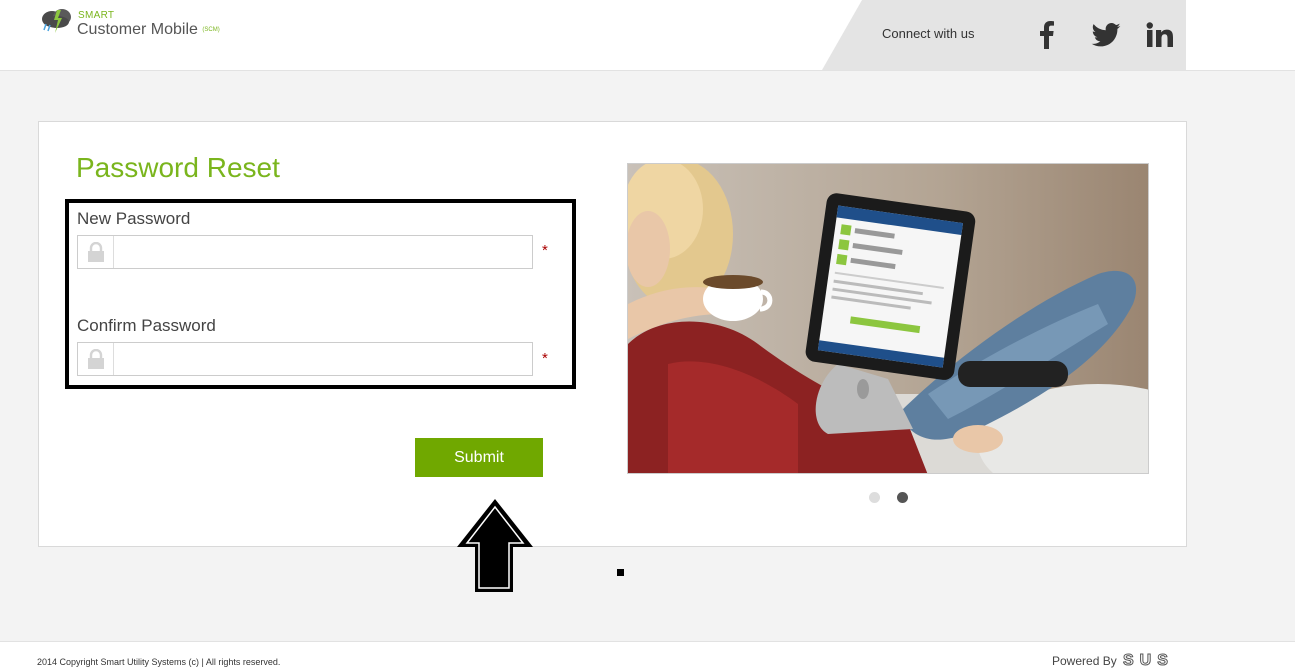 This screenshot has width=1295, height=671. Describe the element at coordinates (178, 167) in the screenshot. I see `page-title: Password Reset` at that location.